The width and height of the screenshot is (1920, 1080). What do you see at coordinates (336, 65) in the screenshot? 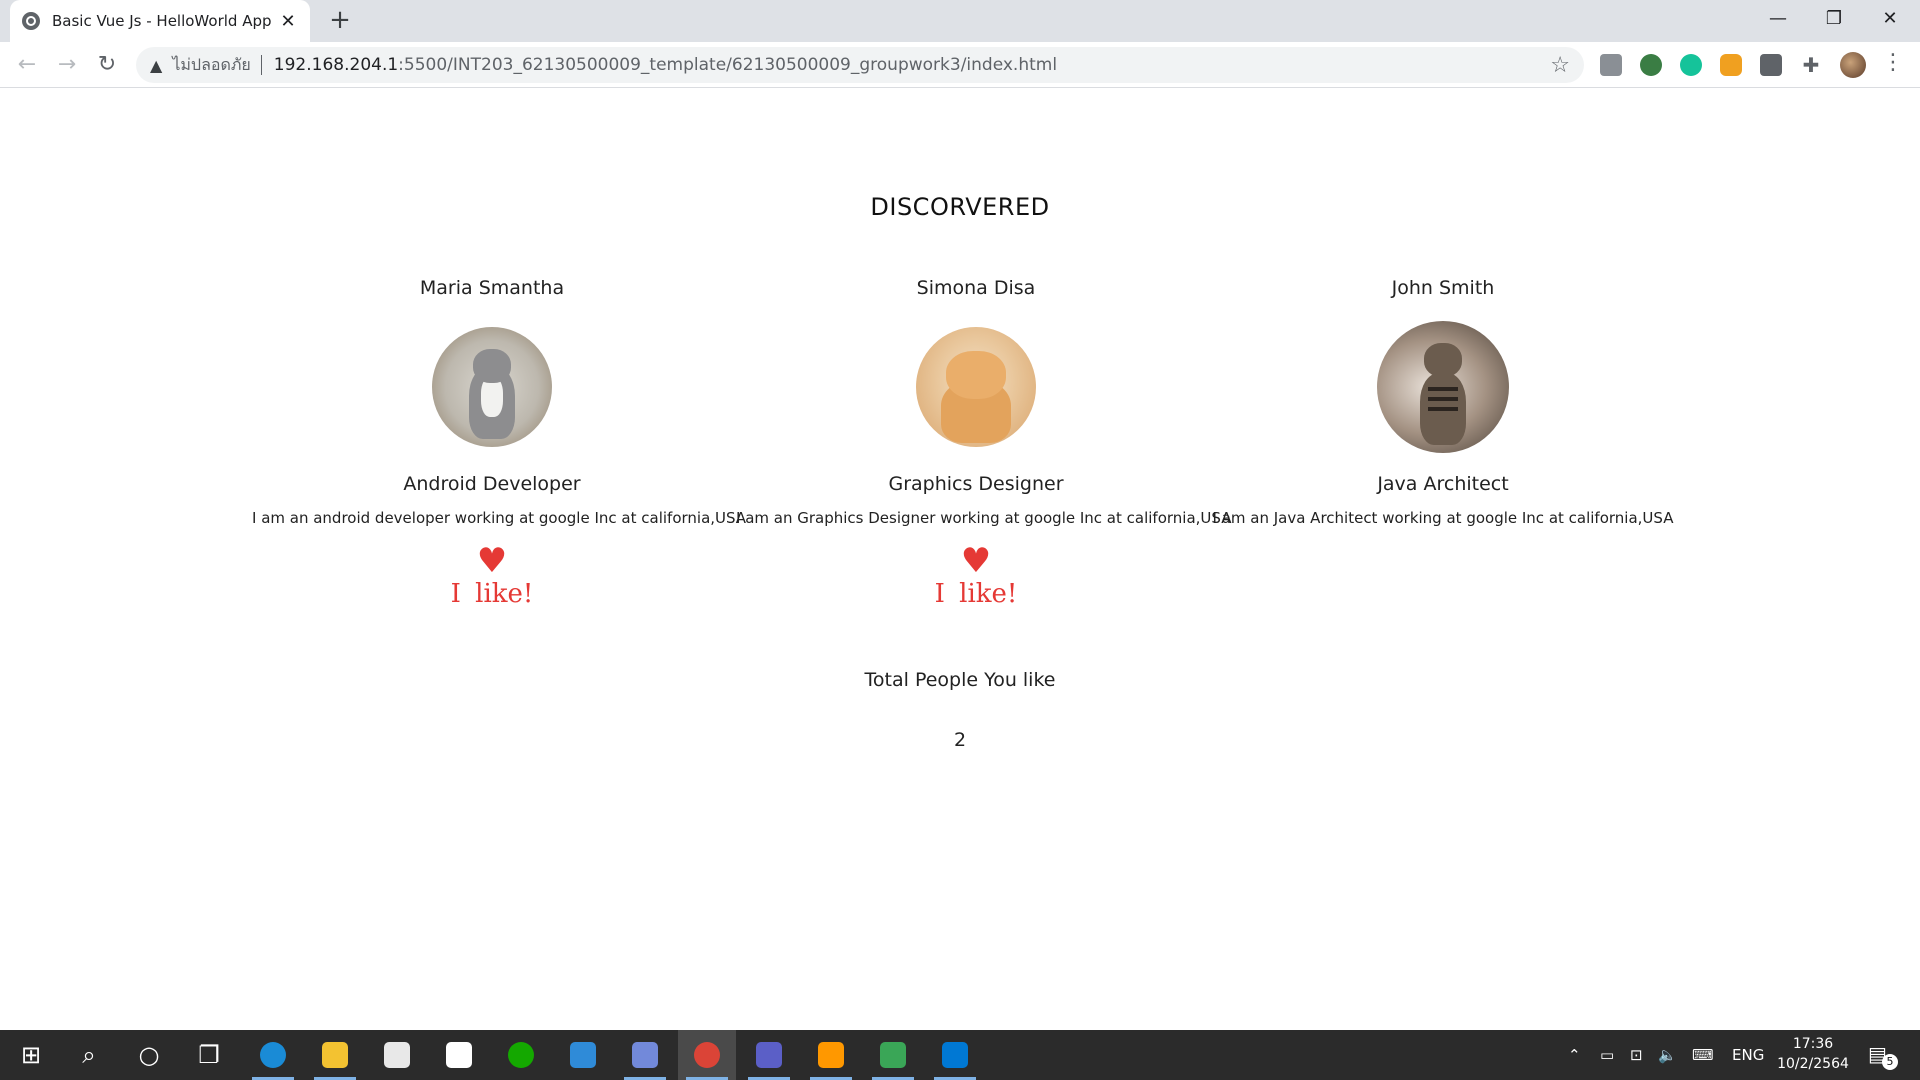
I see `url-host: 192.168.204.1` at bounding box center [336, 65].